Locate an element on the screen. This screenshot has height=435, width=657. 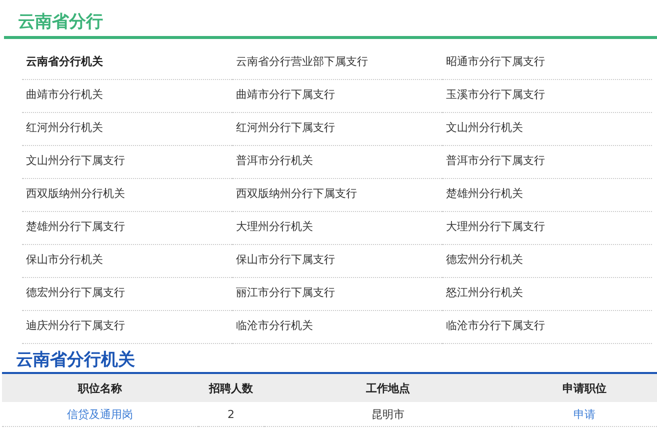
branch-link: 临沧市分行下属支行 is located at coordinates (547, 327).